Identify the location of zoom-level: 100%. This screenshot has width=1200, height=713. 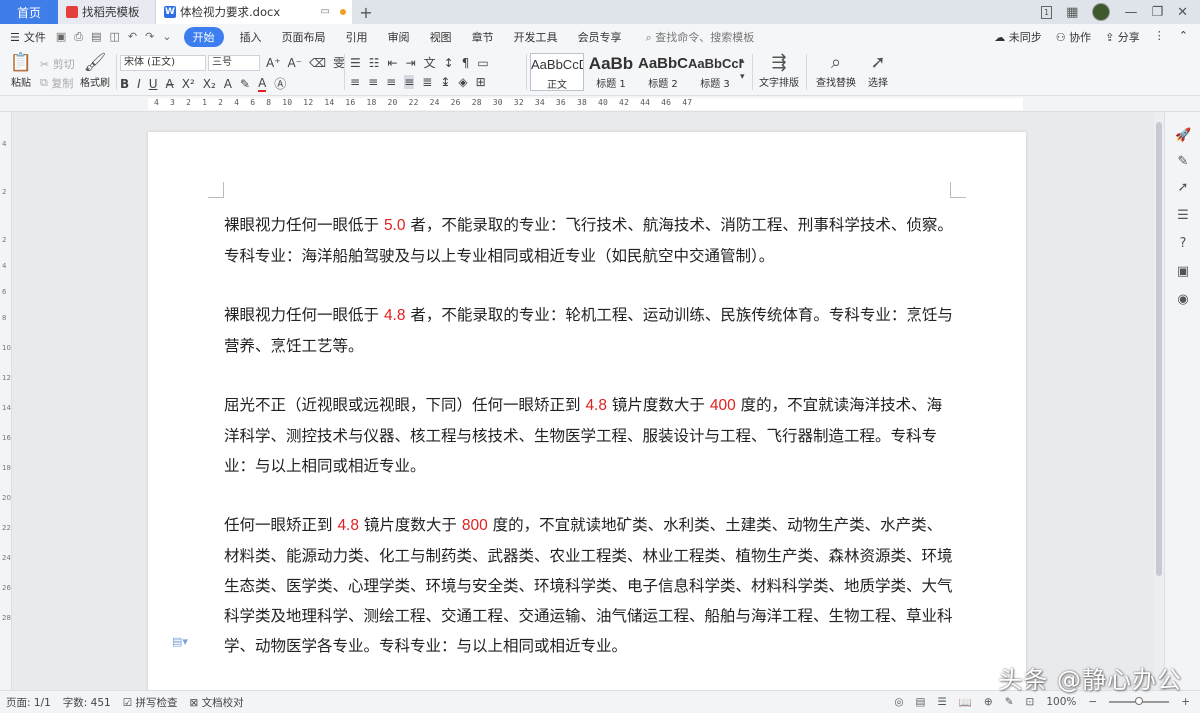
(1061, 702).